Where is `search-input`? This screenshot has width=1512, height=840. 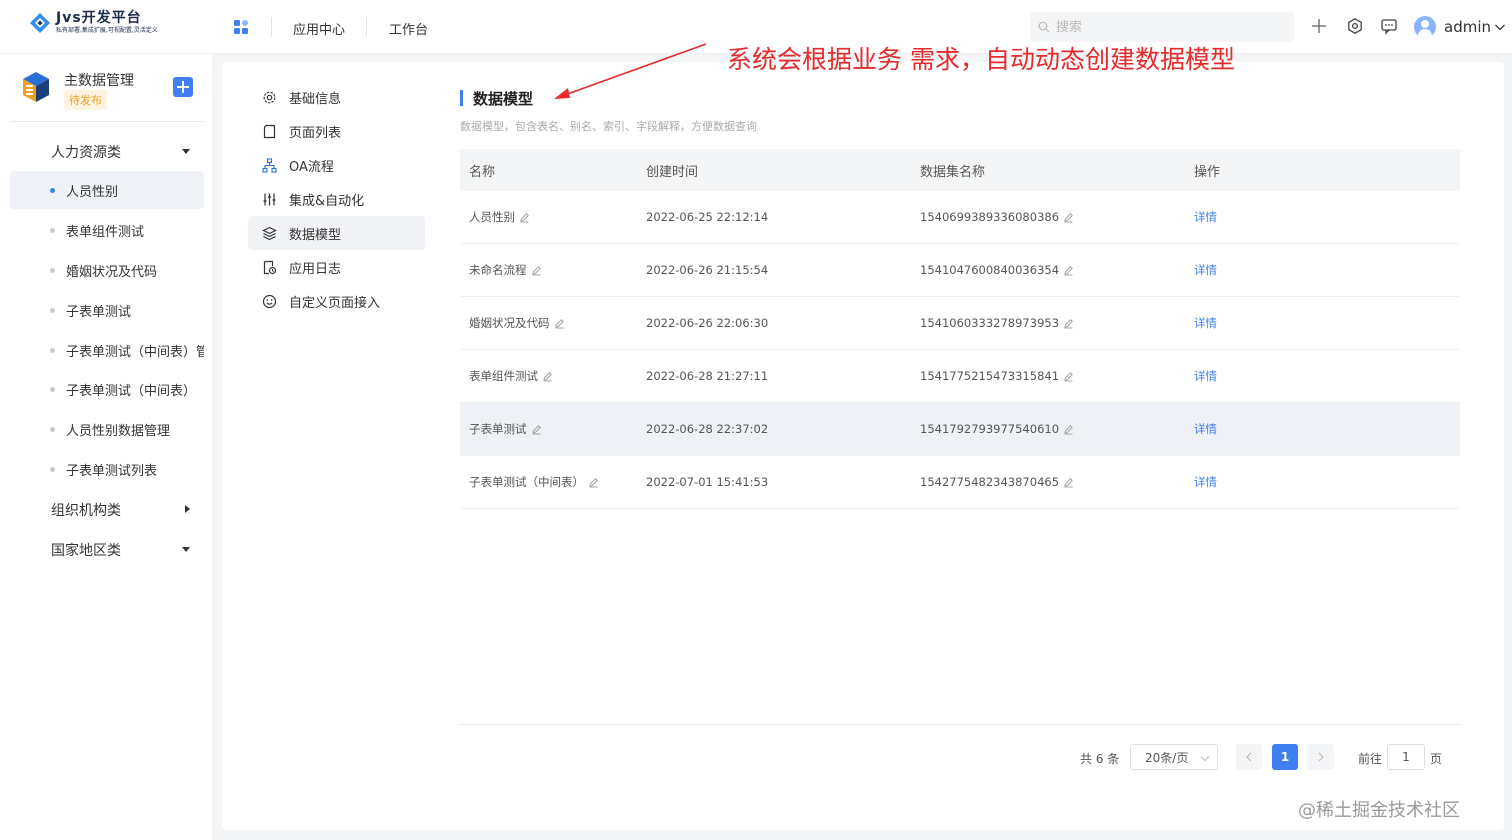 search-input is located at coordinates (1166, 27).